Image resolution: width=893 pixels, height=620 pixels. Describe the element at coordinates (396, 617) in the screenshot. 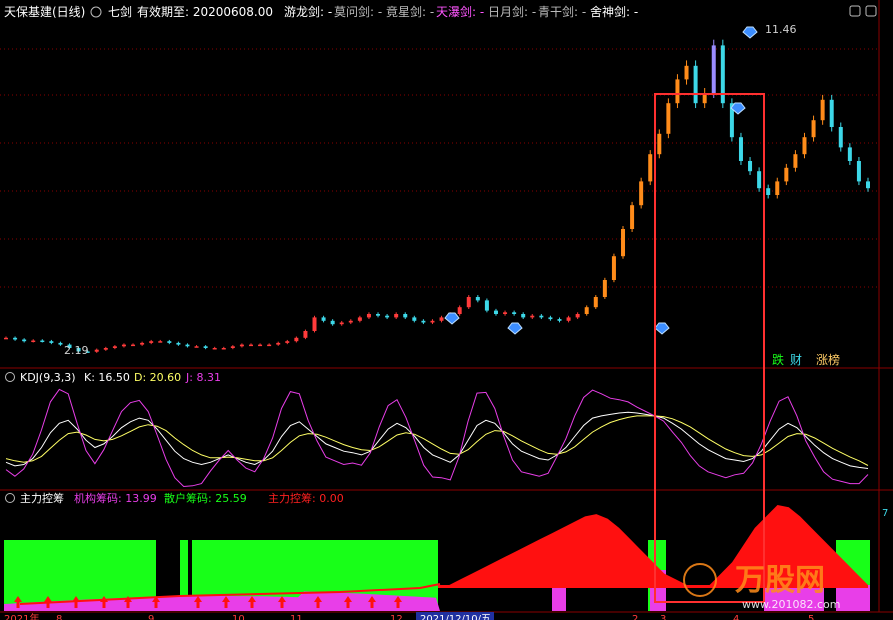

I see `x-tick-label: 12` at that location.